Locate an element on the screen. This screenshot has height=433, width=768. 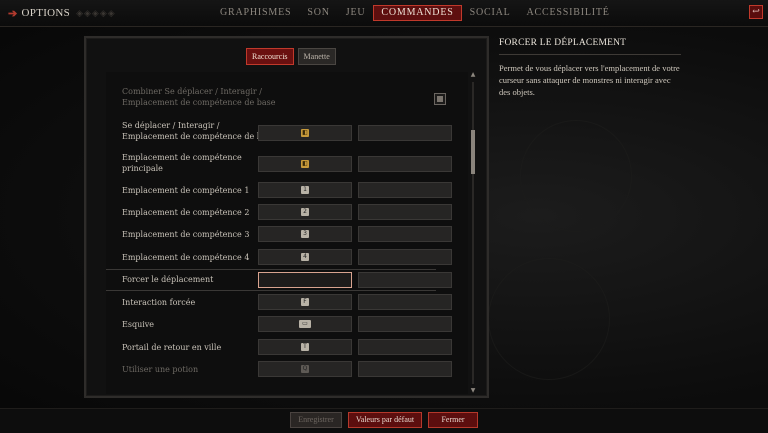
binding-label-line: Emplacement de compétence 1 is located at coordinates (186, 190).